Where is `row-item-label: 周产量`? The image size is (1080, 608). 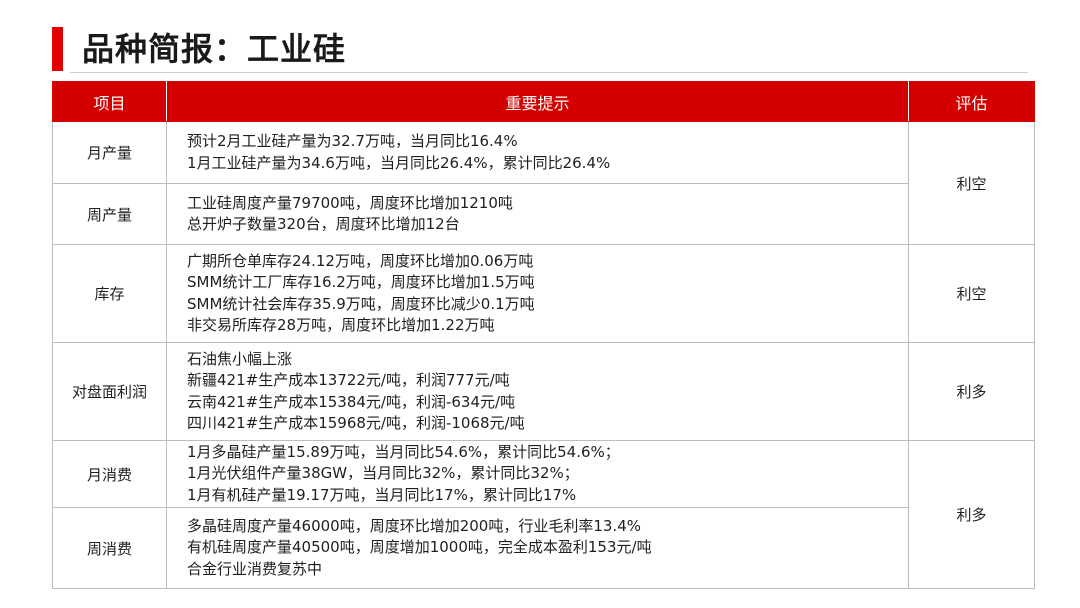
row-item-label: 周产量 is located at coordinates (109, 214).